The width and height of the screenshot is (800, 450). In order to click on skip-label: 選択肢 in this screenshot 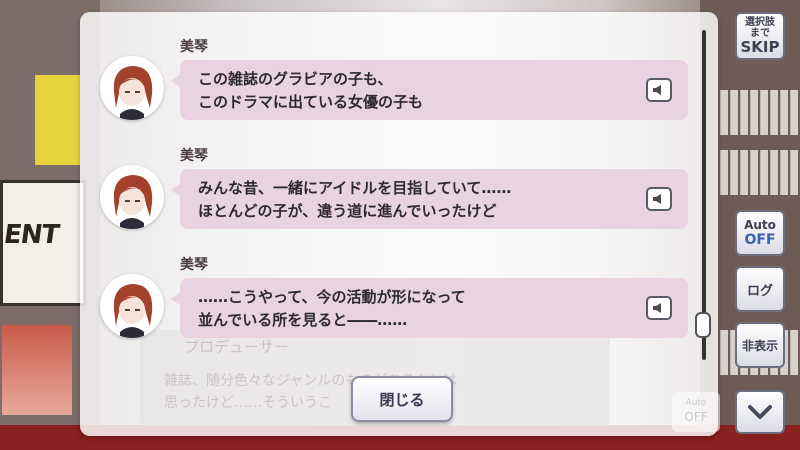, I will do `click(760, 22)`.